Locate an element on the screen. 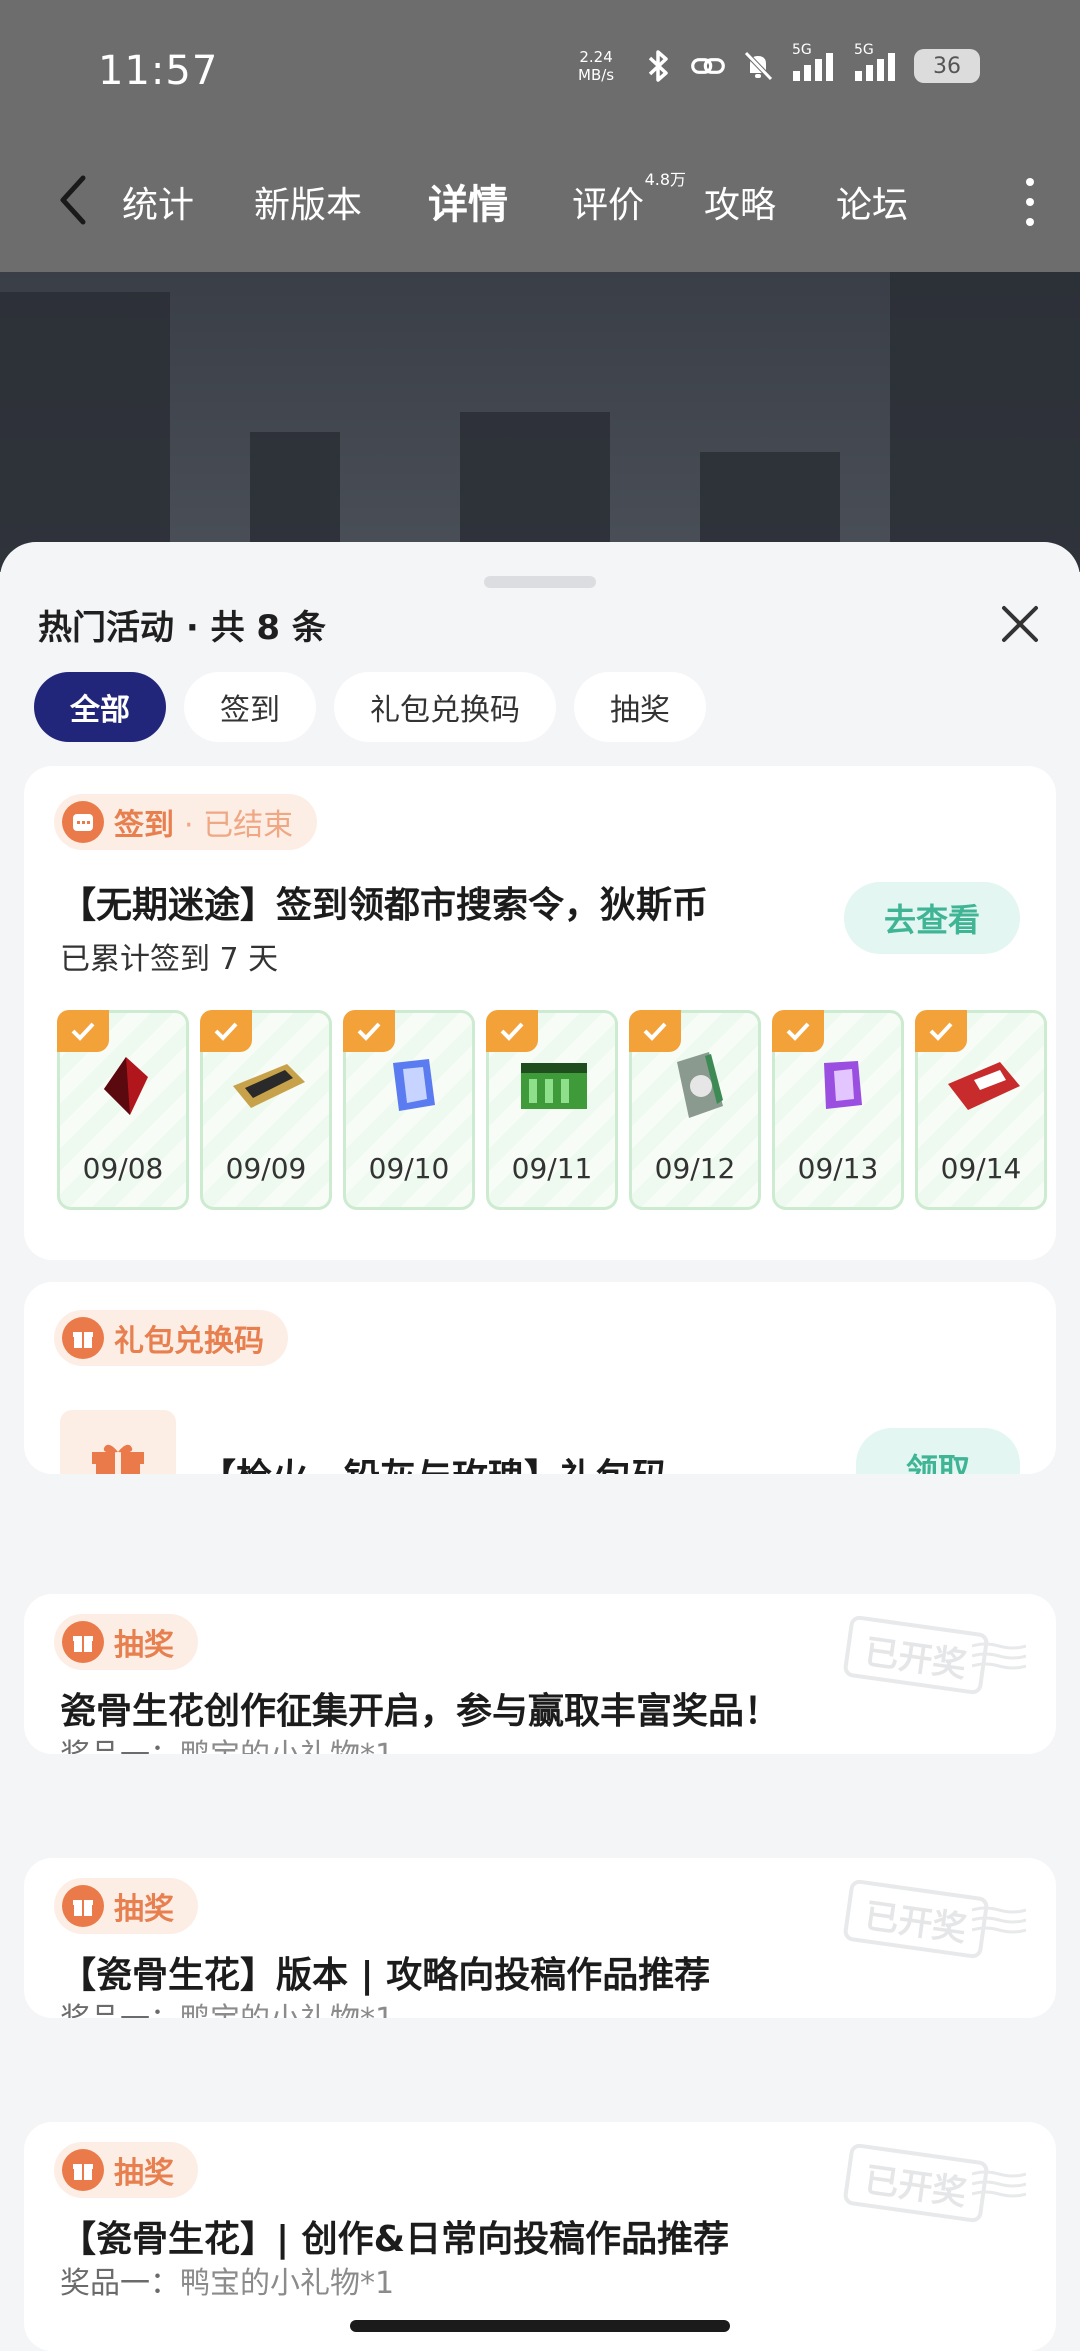 The height and width of the screenshot is (2351, 1080). lottery-activity-card: 抽奖 瓷骨生花创作征集开启，参与赢取丰富奖品！ 奖品一：鸭宝的小礼物*1 已开奖 is located at coordinates (540, 1674).